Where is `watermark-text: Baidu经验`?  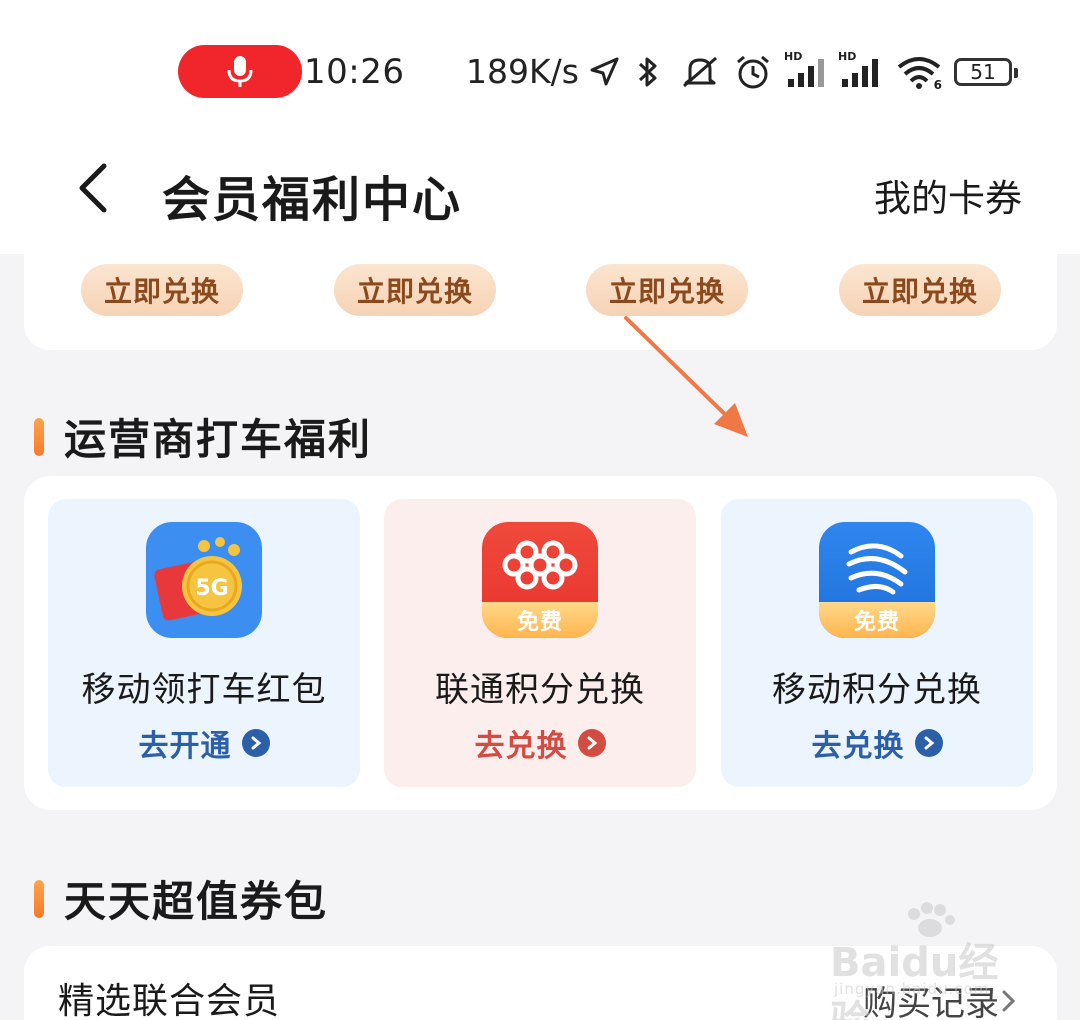 watermark-text: Baidu经验 is located at coordinates (914, 980).